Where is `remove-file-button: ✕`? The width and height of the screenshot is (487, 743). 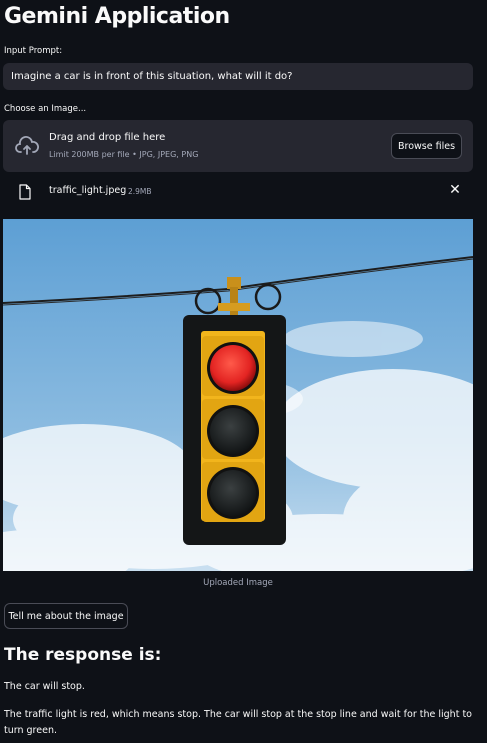 remove-file-button: ✕ is located at coordinates (455, 191).